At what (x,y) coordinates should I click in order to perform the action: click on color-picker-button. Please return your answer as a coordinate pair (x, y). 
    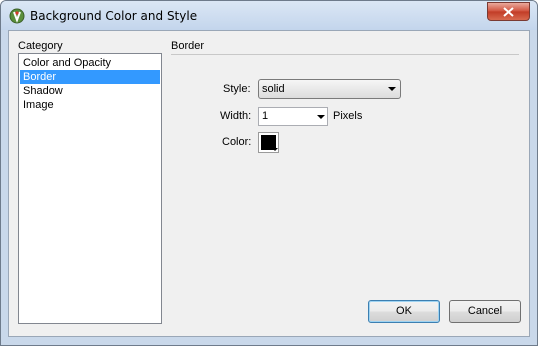
    Looking at the image, I should click on (268, 142).